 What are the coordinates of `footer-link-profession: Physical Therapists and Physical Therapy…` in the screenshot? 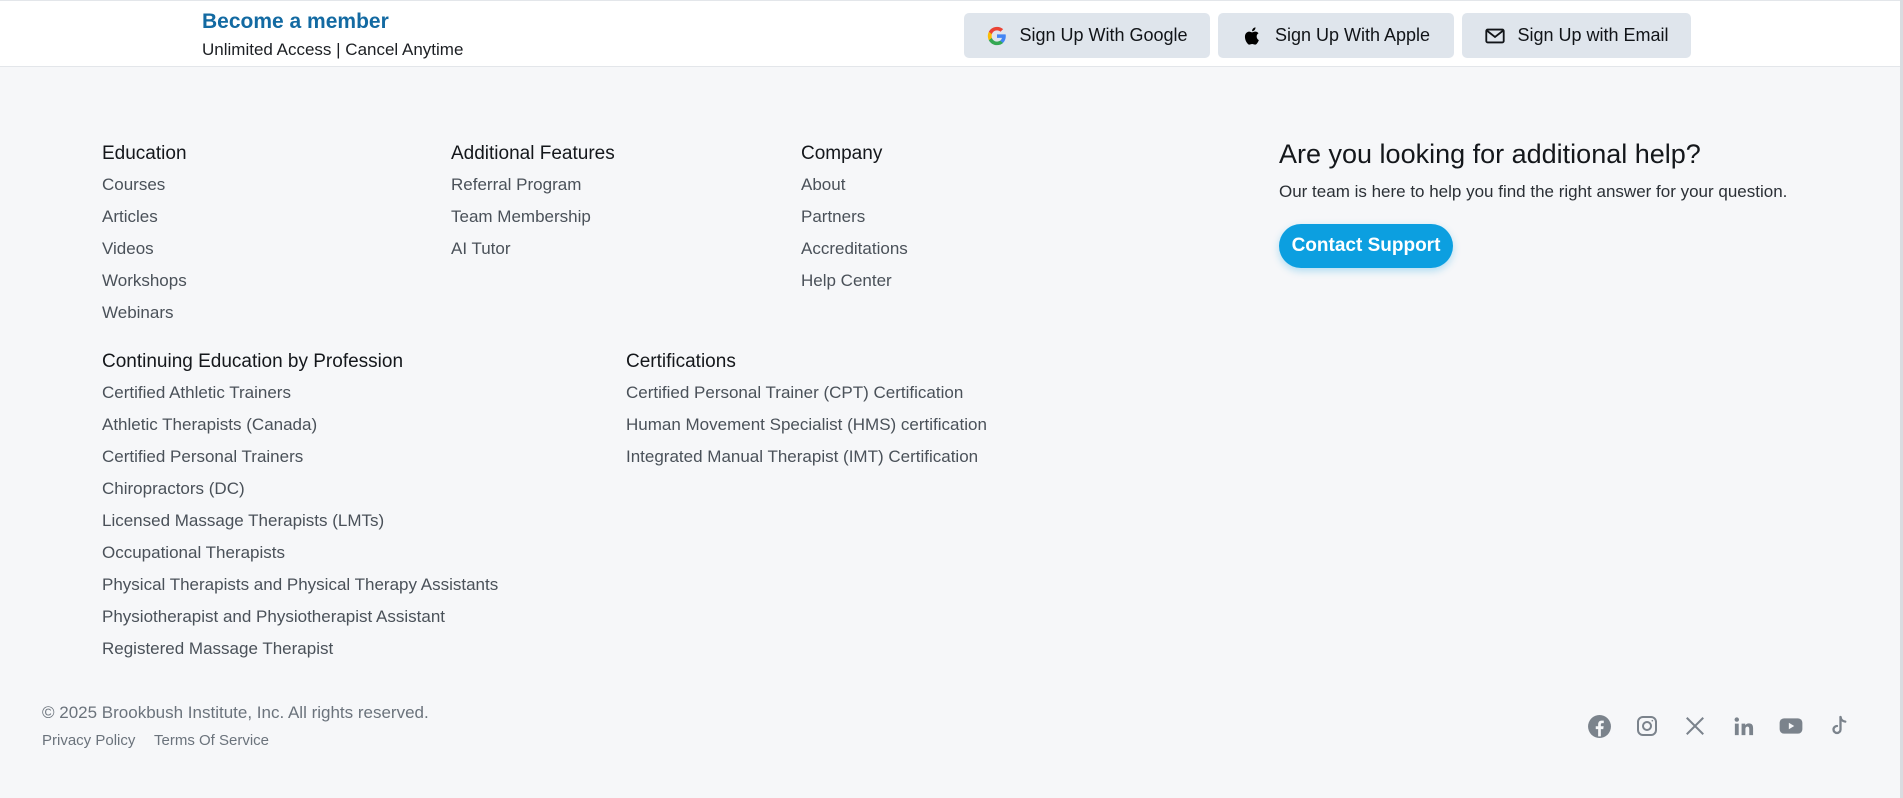 It's located at (300, 585).